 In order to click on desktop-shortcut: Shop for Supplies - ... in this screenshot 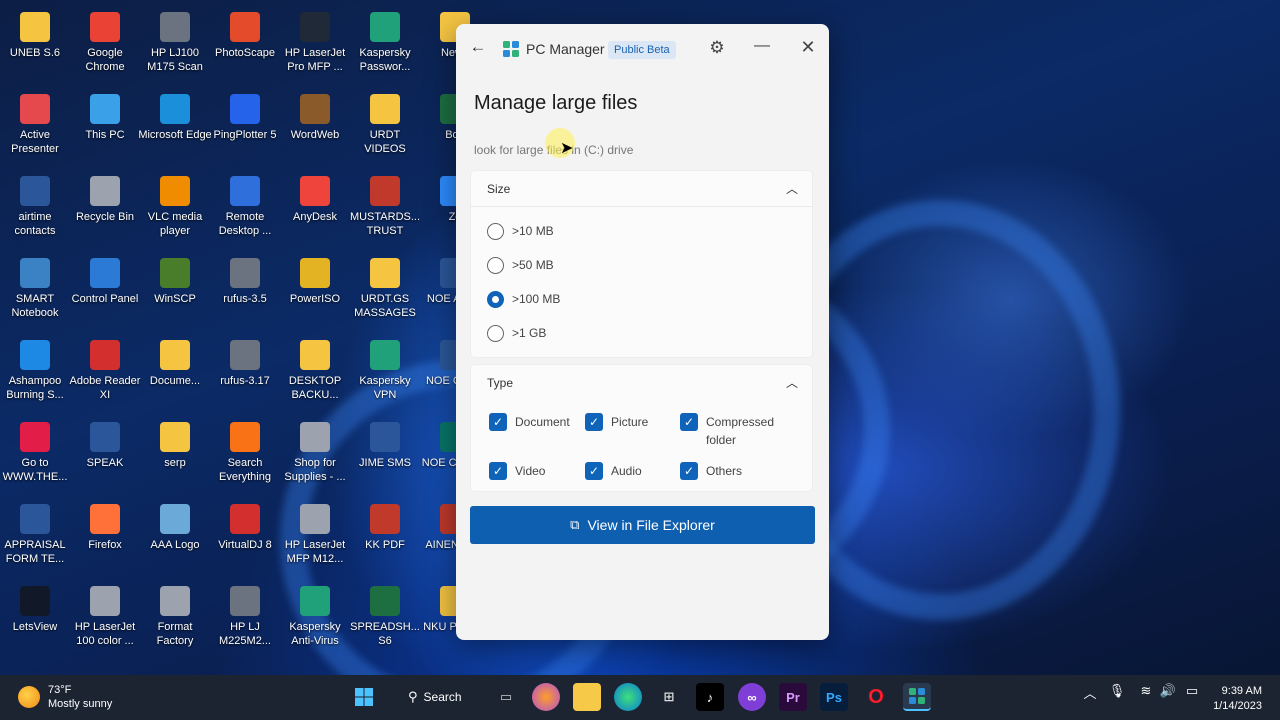, I will do `click(315, 456)`.